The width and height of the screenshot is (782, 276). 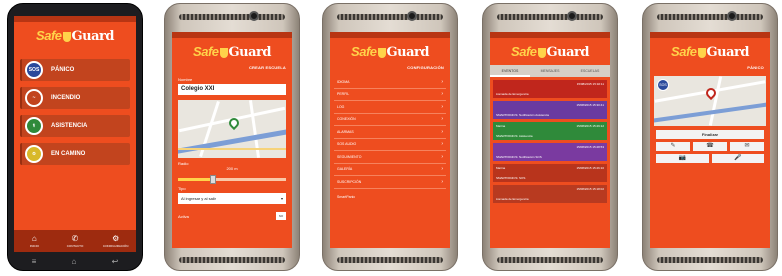 What do you see at coordinates (115, 261) in the screenshot?
I see `back-icon: ↩` at bounding box center [115, 261].